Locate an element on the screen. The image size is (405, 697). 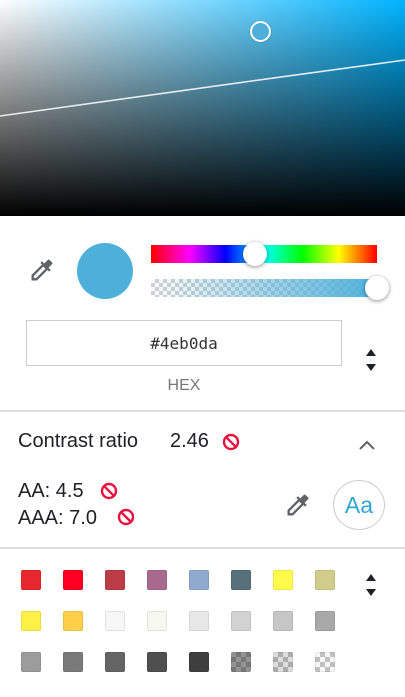
aa-label: AA: 4.5 is located at coordinates (51, 491).